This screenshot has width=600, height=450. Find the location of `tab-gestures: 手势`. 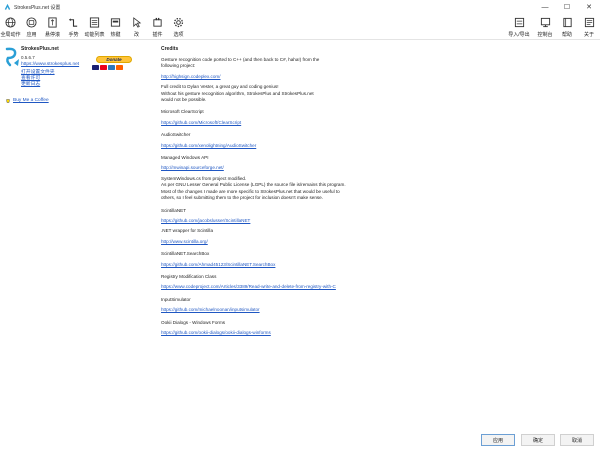

tab-gestures: 手势 is located at coordinates (73, 27).